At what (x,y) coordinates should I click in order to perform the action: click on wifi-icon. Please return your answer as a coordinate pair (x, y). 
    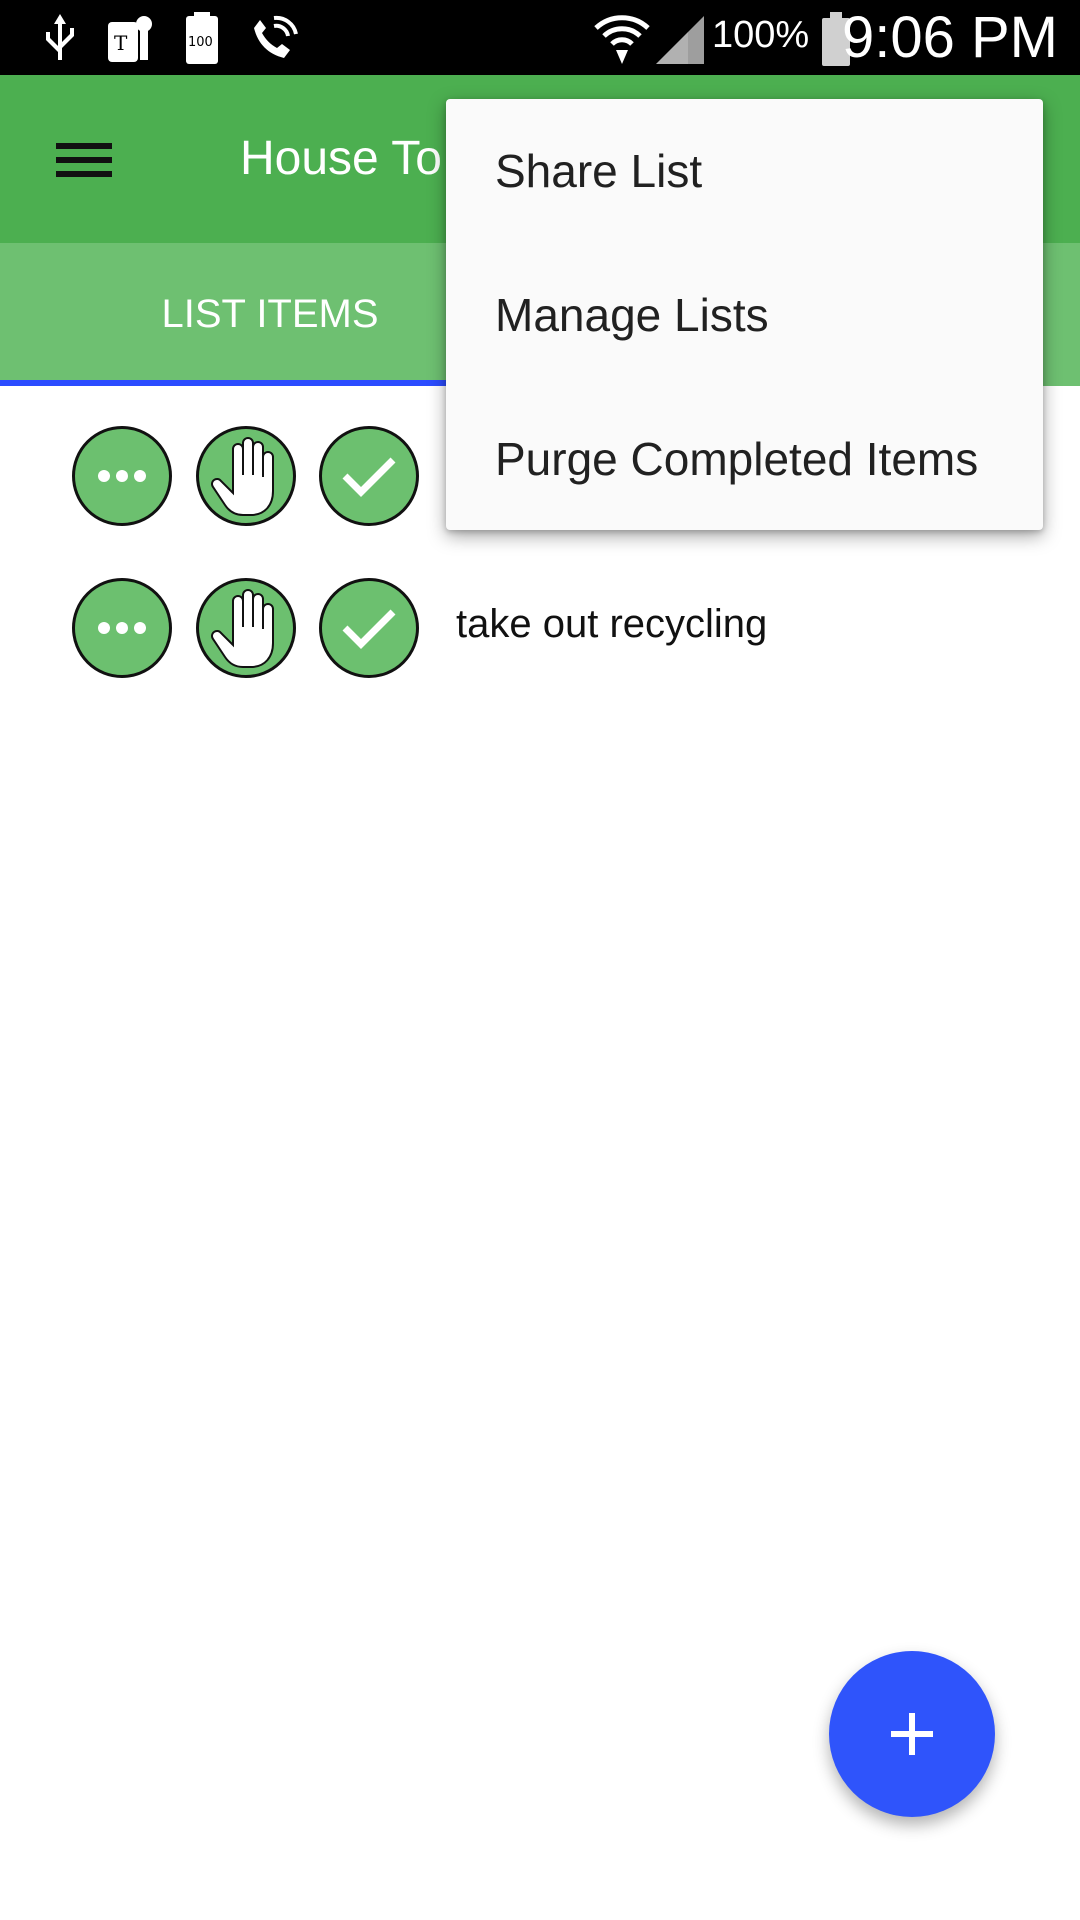
    Looking at the image, I should click on (622, 39).